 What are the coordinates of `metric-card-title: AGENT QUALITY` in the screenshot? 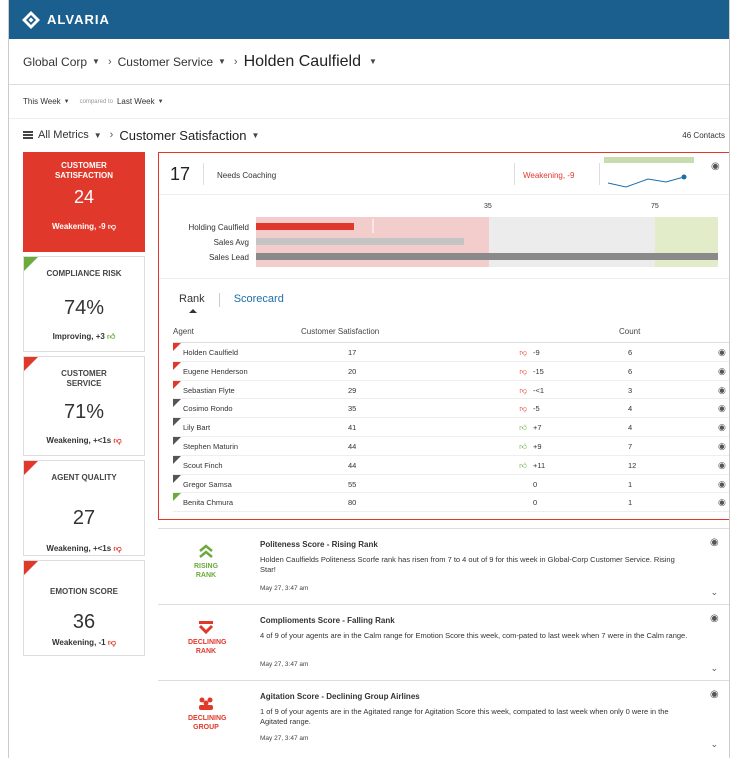 It's located at (84, 477).